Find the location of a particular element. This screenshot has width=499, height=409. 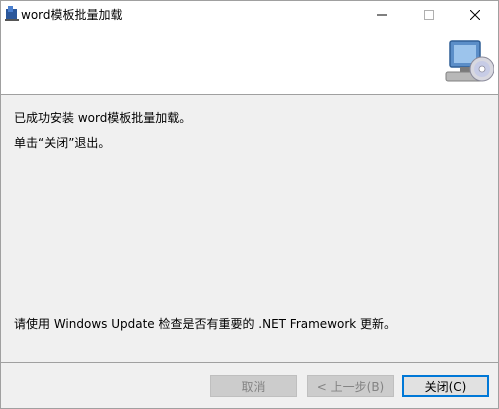

close-icon is located at coordinates (475, 15).